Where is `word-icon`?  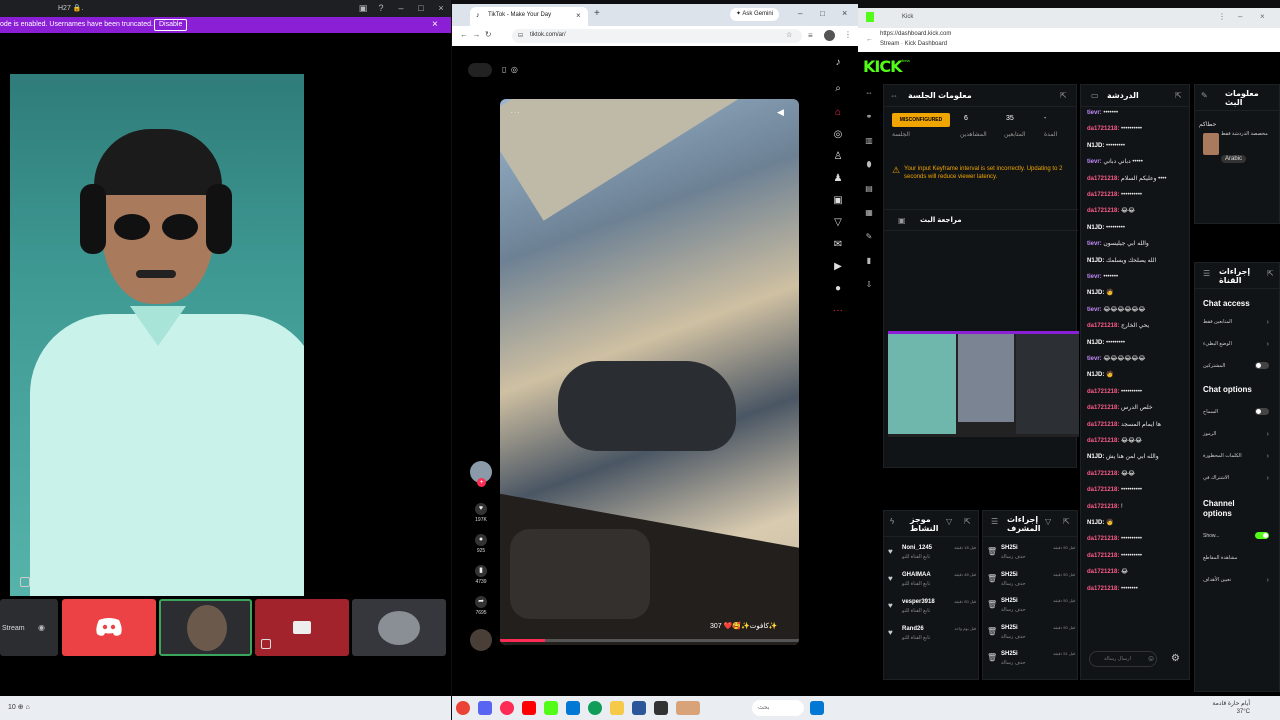 word-icon is located at coordinates (639, 708).